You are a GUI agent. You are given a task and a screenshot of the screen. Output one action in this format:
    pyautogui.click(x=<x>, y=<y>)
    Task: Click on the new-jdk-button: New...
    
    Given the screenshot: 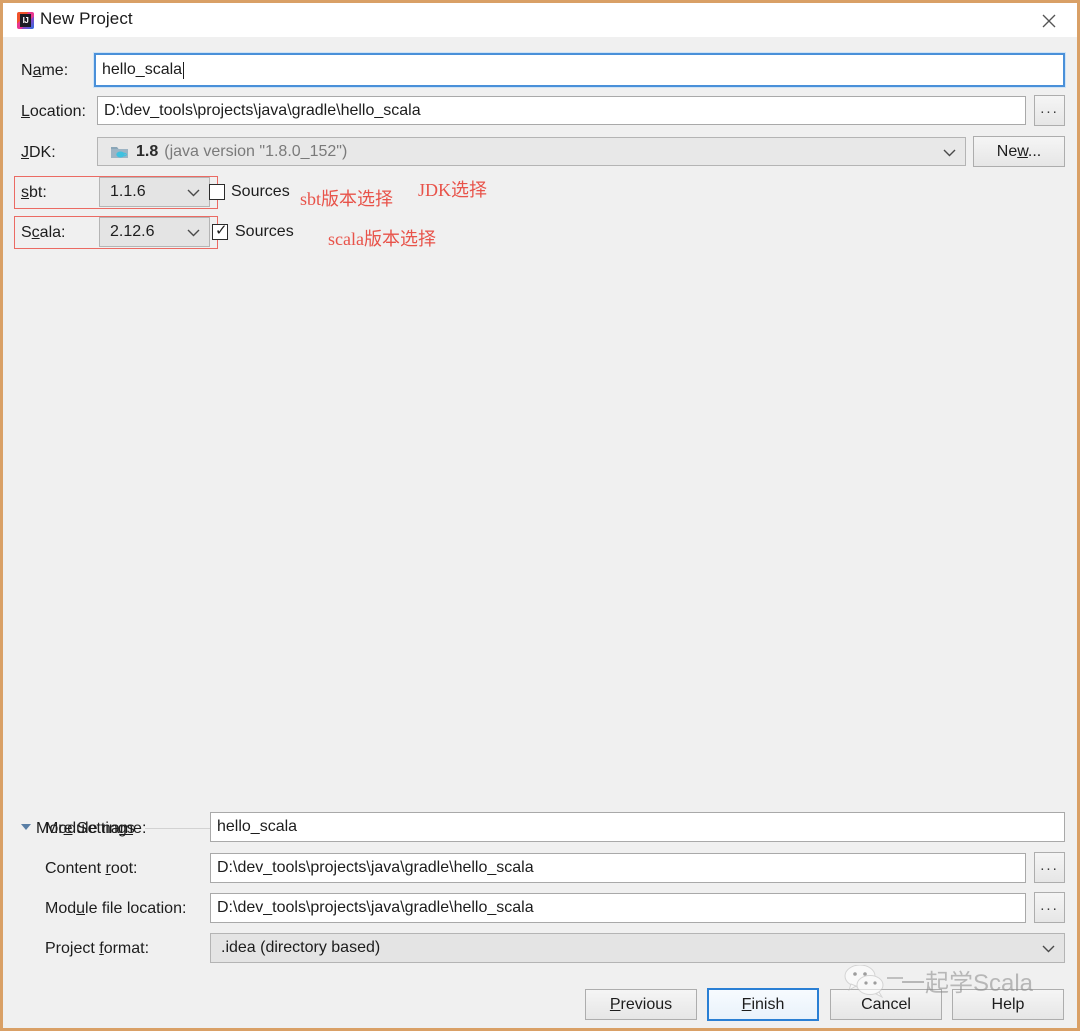 What is the action you would take?
    pyautogui.click(x=1019, y=151)
    